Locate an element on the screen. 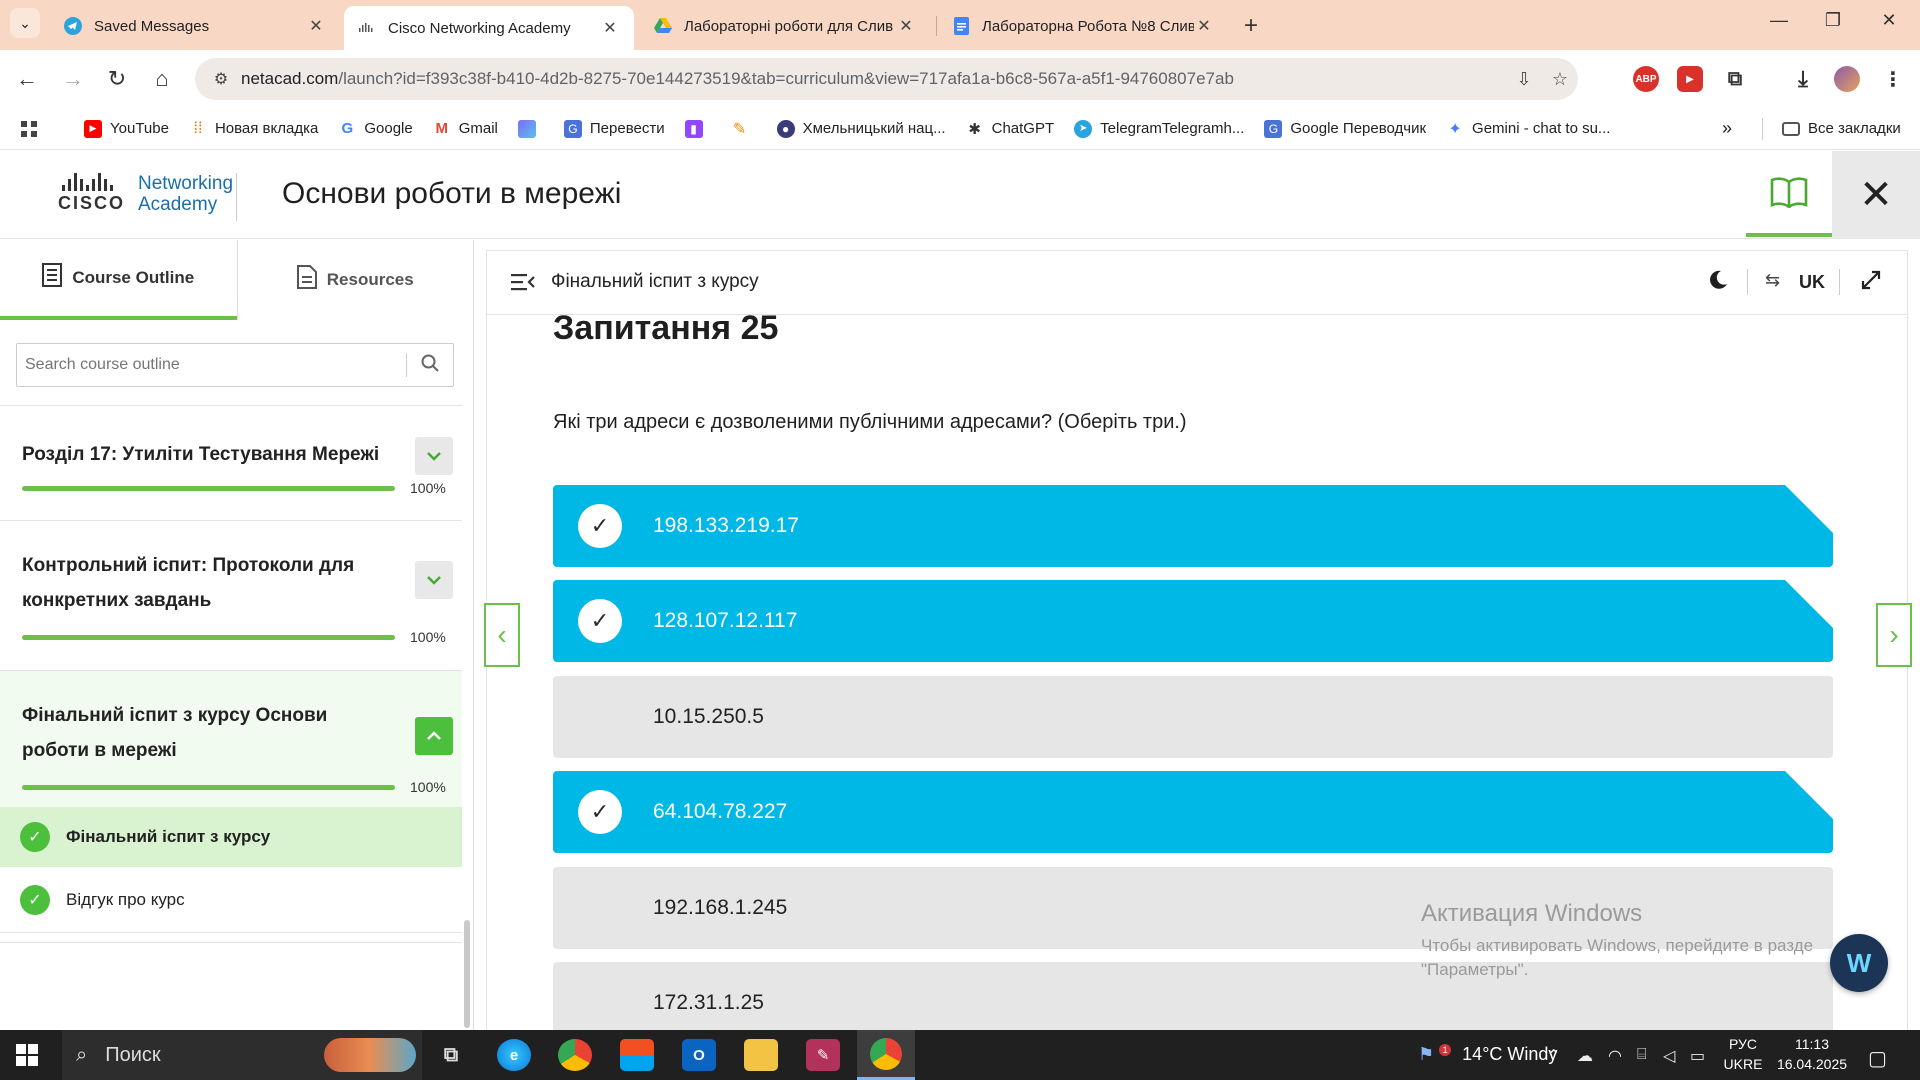 The width and height of the screenshot is (1920, 1080). bookmark-chatgpt: ✱ ChatGPT is located at coordinates (1010, 129).